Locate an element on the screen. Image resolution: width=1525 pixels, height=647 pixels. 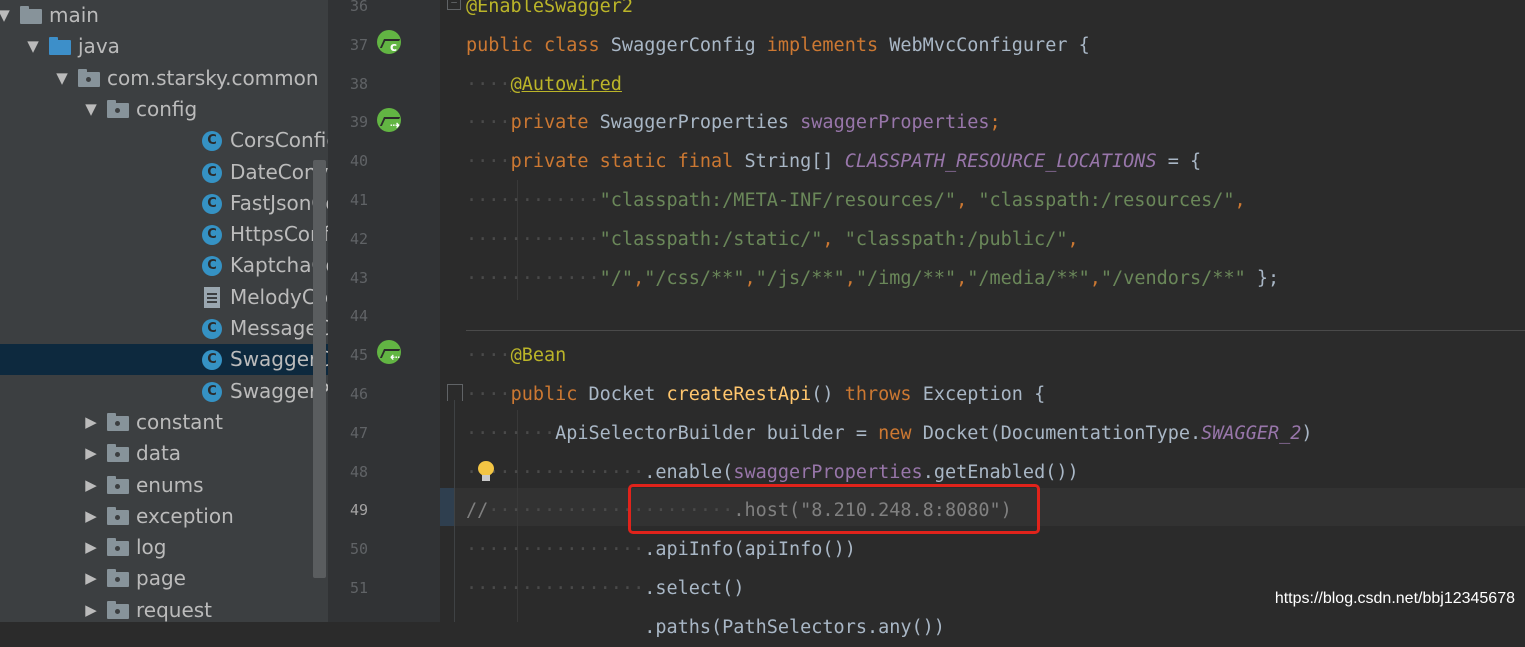
code-token: "/media/**" is located at coordinates (1028, 278).